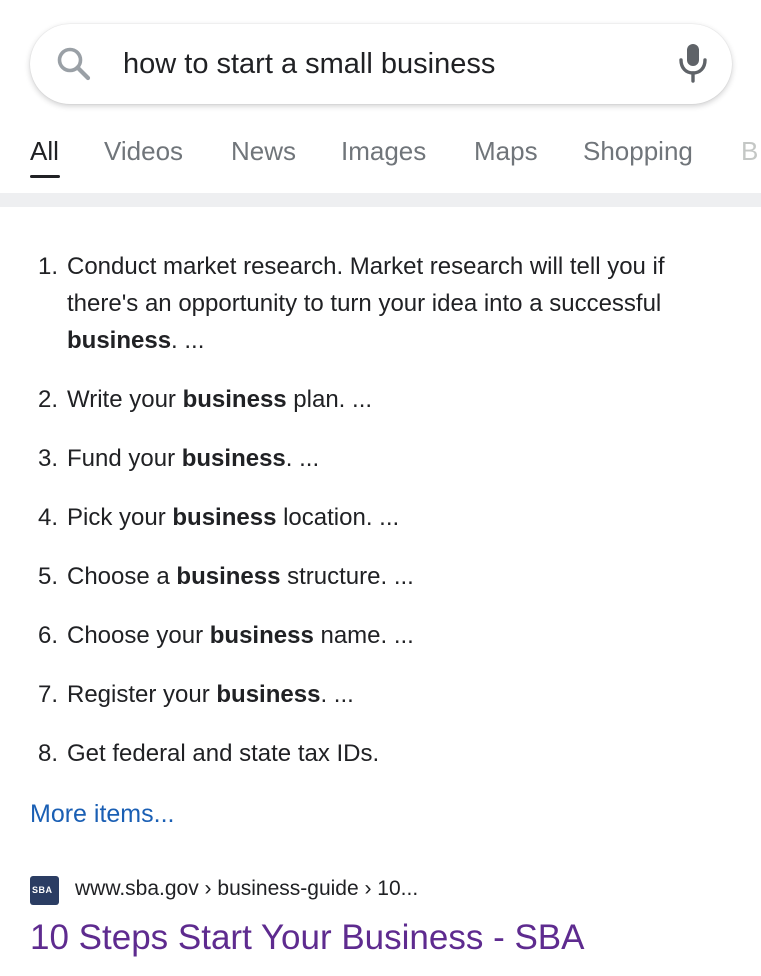 The width and height of the screenshot is (761, 976). What do you see at coordinates (48, 635) in the screenshot?
I see `list-item-number: 6.` at bounding box center [48, 635].